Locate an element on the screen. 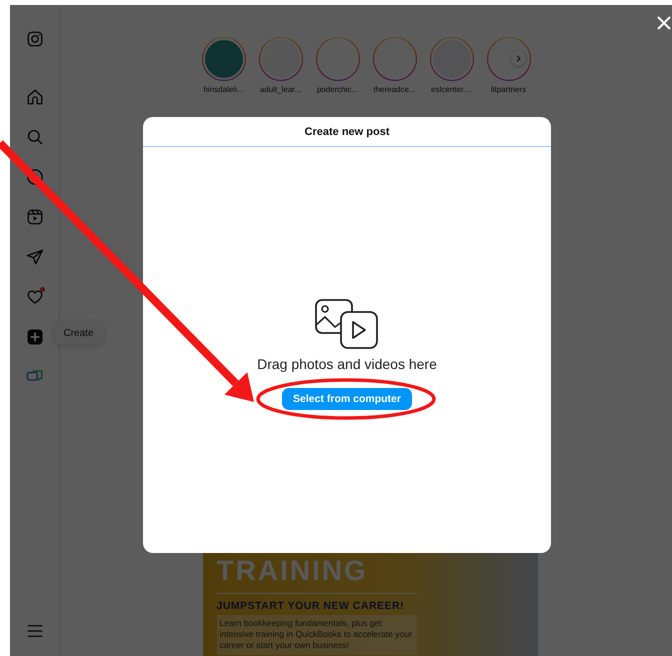 This screenshot has width=672, height=656. drag-prompt: Drag photos and videos here is located at coordinates (347, 364).